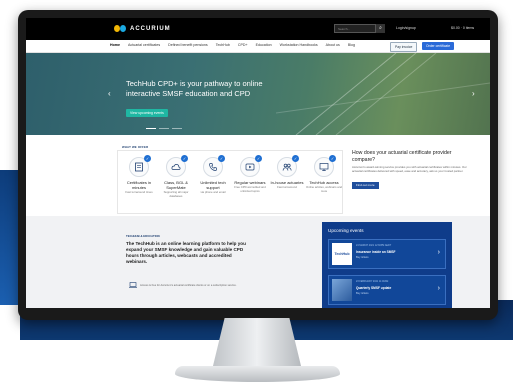 The height and width of the screenshot is (392, 513). What do you see at coordinates (257, 374) in the screenshot?
I see `monitor-base` at bounding box center [257, 374].